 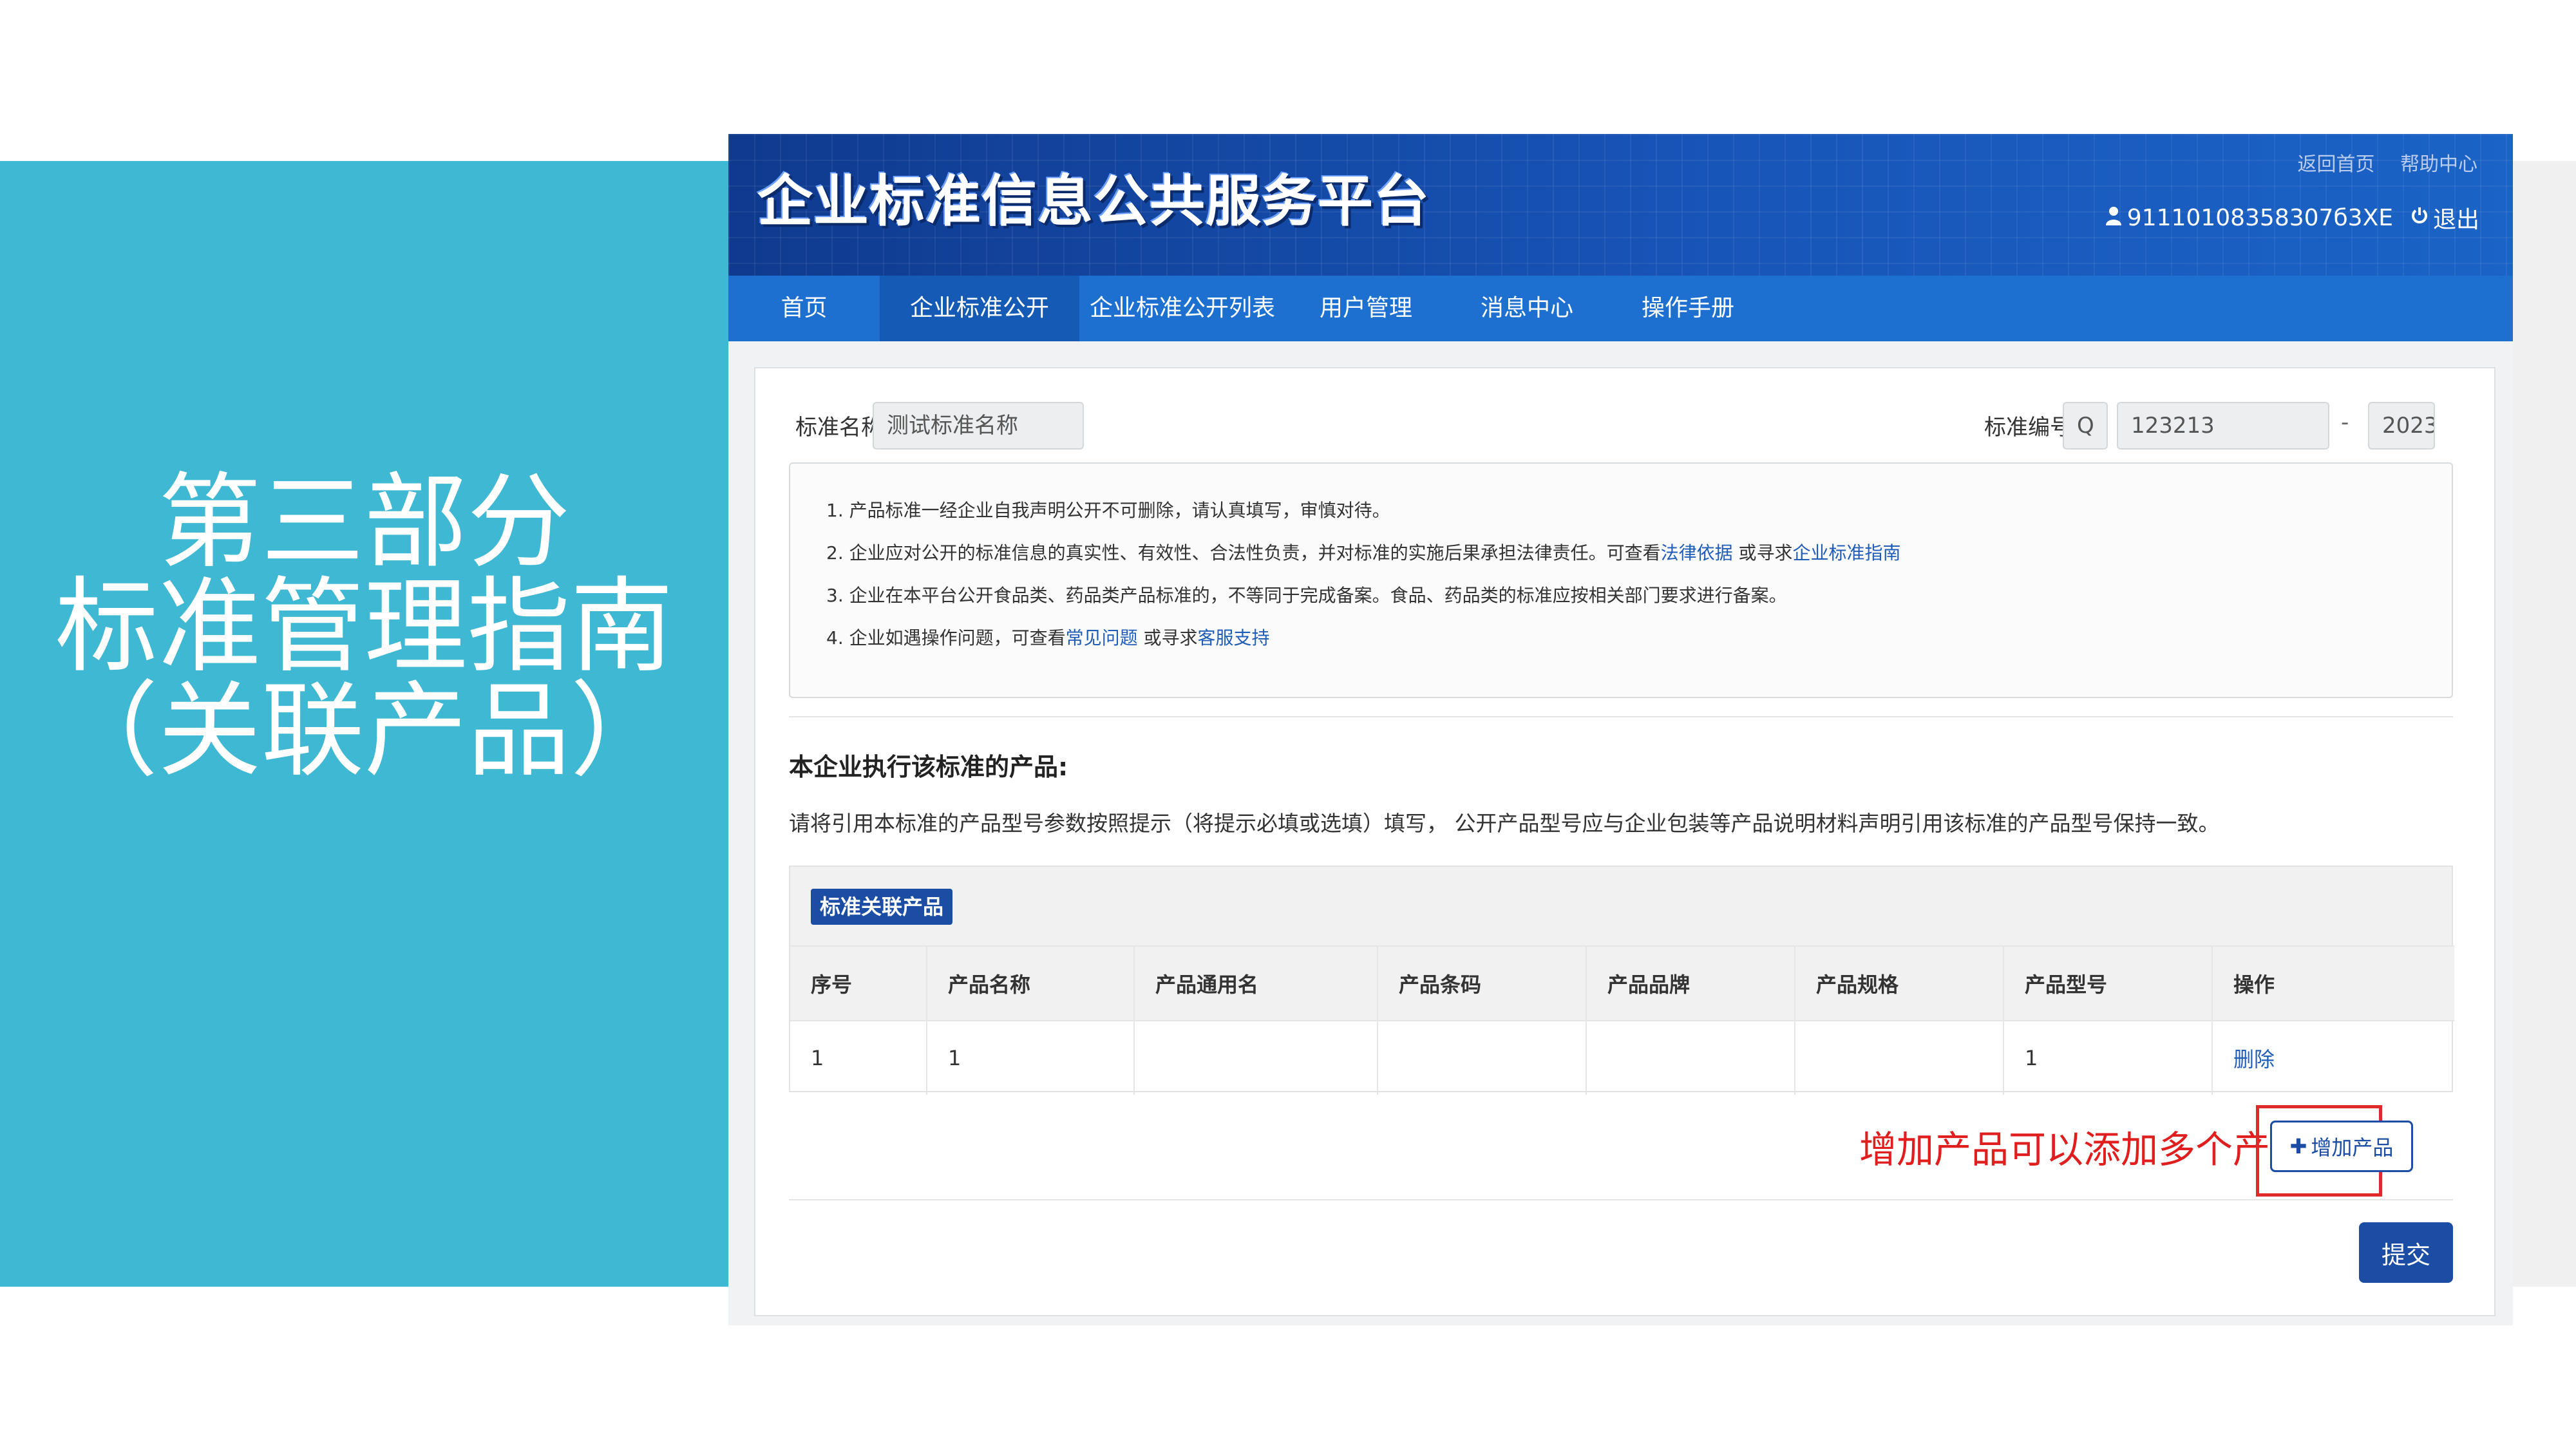 I want to click on cell-brand, so click(x=1690, y=1058).